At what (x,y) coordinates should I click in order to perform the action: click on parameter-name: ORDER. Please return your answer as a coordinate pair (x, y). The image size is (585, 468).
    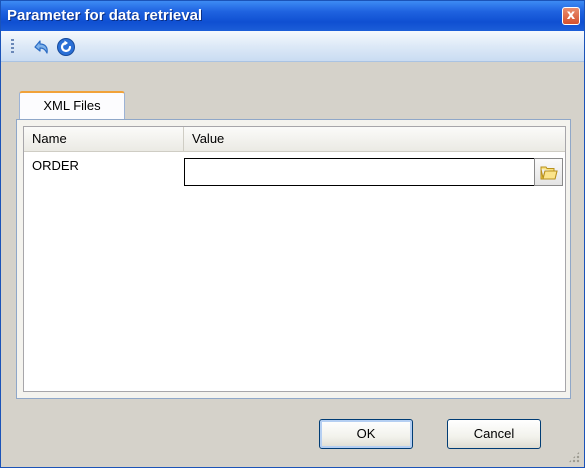
    Looking at the image, I should click on (55, 165).